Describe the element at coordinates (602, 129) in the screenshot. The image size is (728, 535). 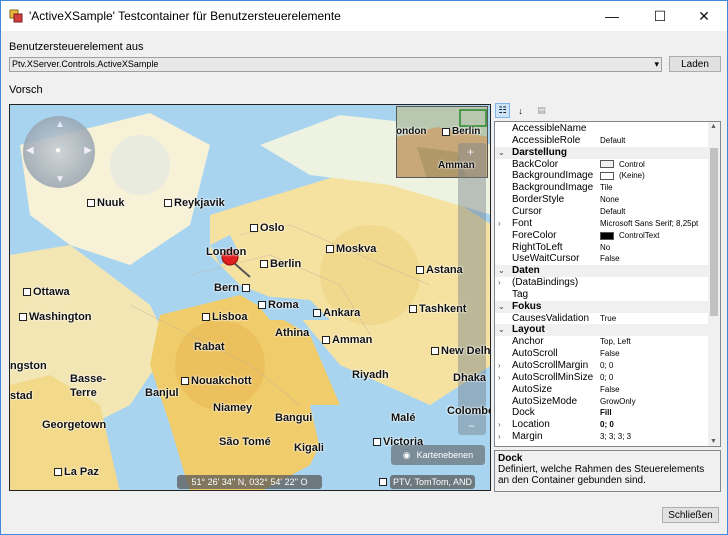
I see `property-row: AccessibleName` at that location.